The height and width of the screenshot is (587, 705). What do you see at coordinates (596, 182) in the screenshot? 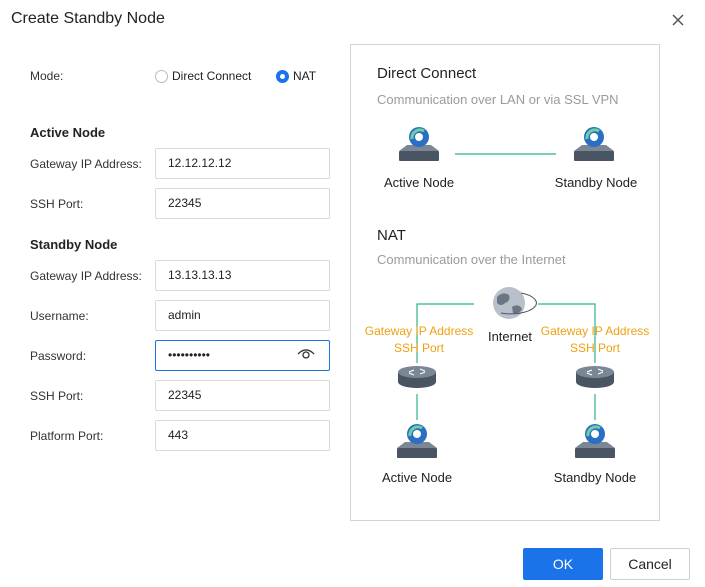
I see `direct-standby-node-label: Standby Node` at bounding box center [596, 182].